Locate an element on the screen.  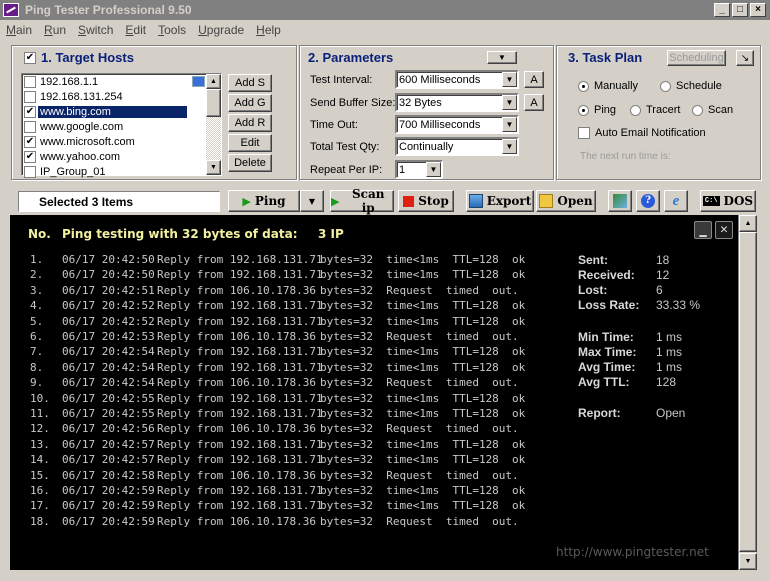
send-buffer-select: 32 Bytes ▼ is located at coordinates (457, 102).